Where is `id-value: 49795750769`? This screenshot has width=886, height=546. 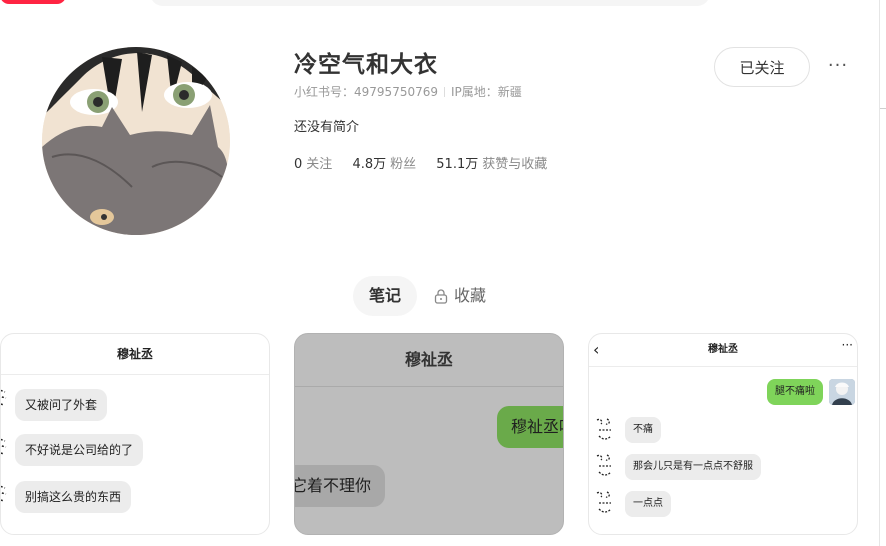 id-value: 49795750769 is located at coordinates (396, 92).